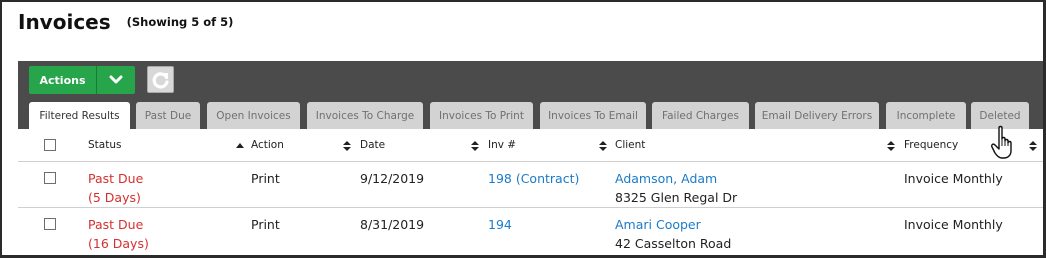 The width and height of the screenshot is (1046, 258). I want to click on chevron-down-icon, so click(116, 79).